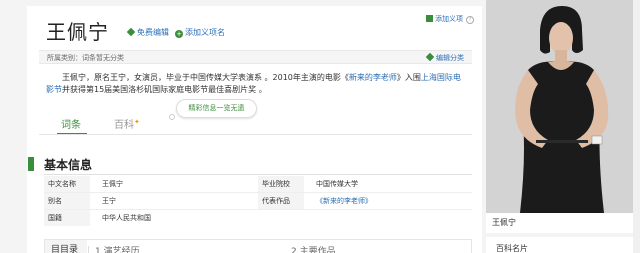 Image resolution: width=640 pixels, height=253 pixels. I want to click on sidebar-card: 百科名片, so click(559, 245).